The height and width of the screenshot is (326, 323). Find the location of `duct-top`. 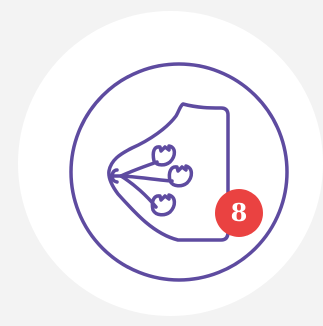

duct-top is located at coordinates (139, 169).